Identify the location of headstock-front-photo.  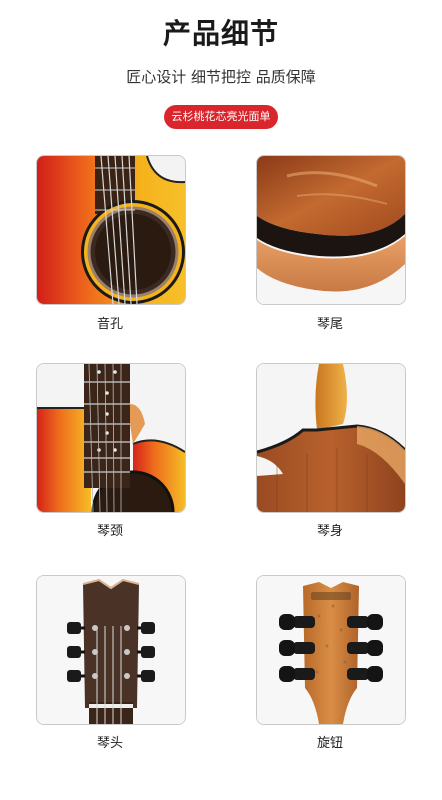
(111, 650).